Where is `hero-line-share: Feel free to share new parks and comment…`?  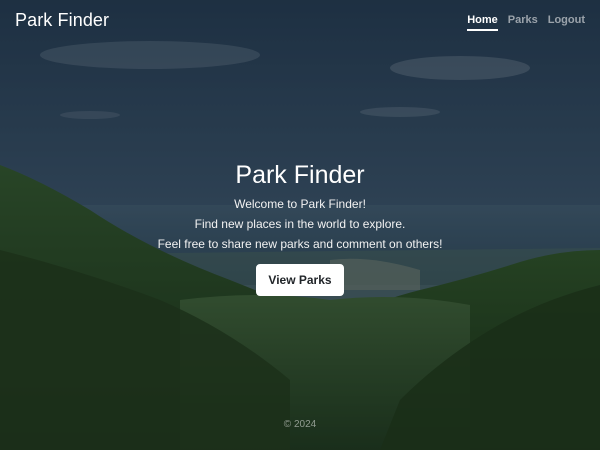 hero-line-share: Feel free to share new parks and comment… is located at coordinates (300, 244).